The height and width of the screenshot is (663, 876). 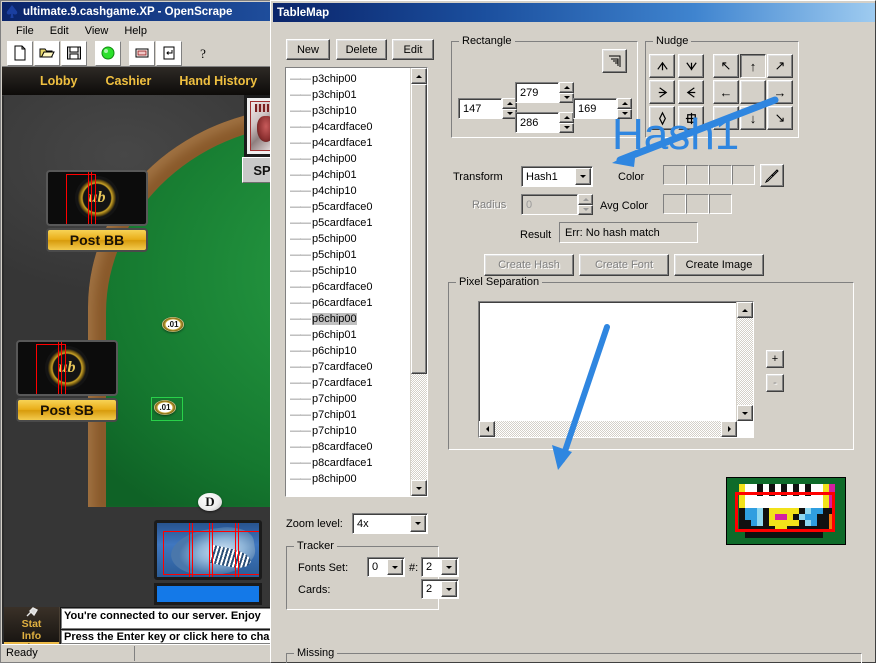 What do you see at coordinates (31, 624) in the screenshot?
I see `chat-tab-stat: Stat` at bounding box center [31, 624].